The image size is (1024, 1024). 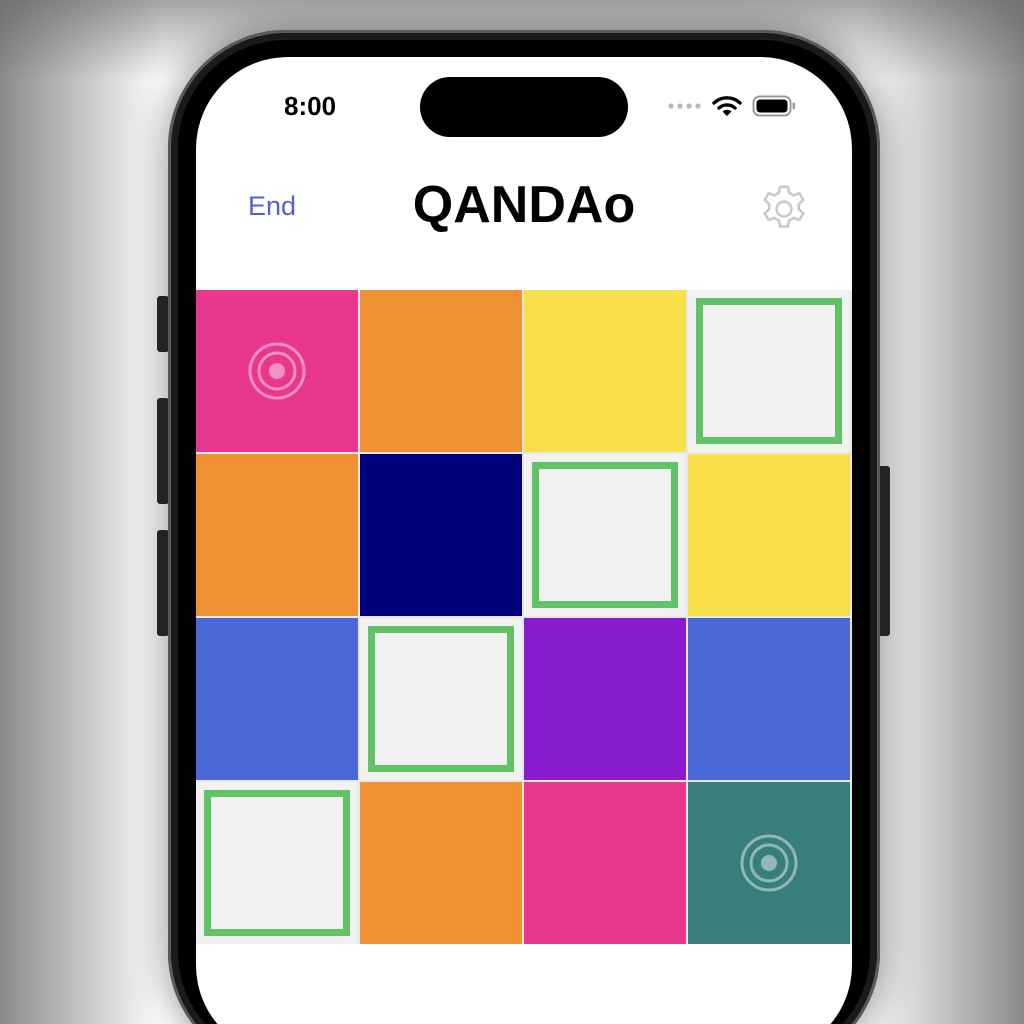 What do you see at coordinates (727, 106) in the screenshot?
I see `wifi-icon` at bounding box center [727, 106].